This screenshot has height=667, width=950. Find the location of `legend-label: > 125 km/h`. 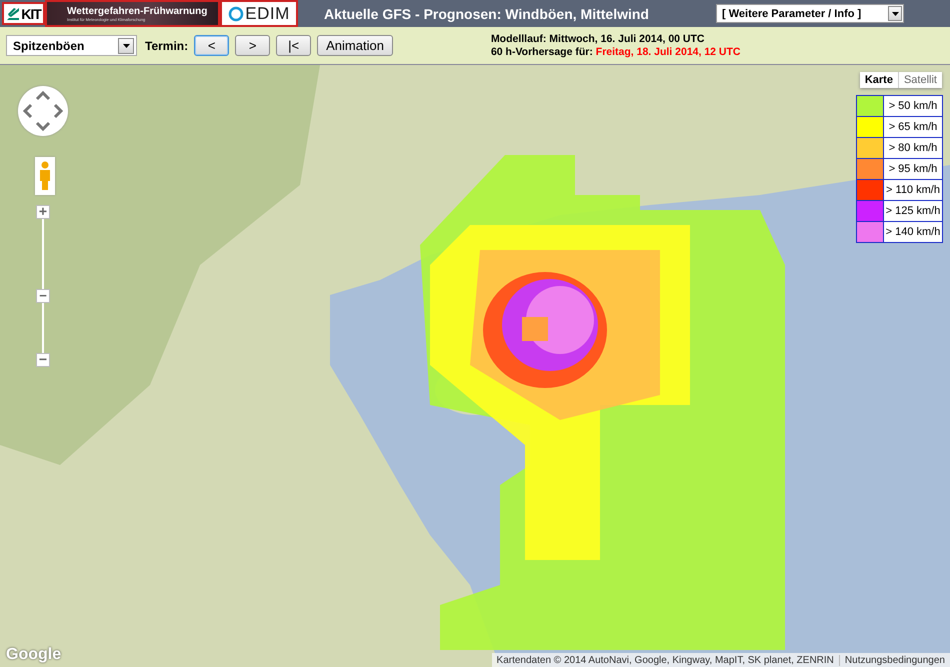

legend-label: > 125 km/h is located at coordinates (913, 211).